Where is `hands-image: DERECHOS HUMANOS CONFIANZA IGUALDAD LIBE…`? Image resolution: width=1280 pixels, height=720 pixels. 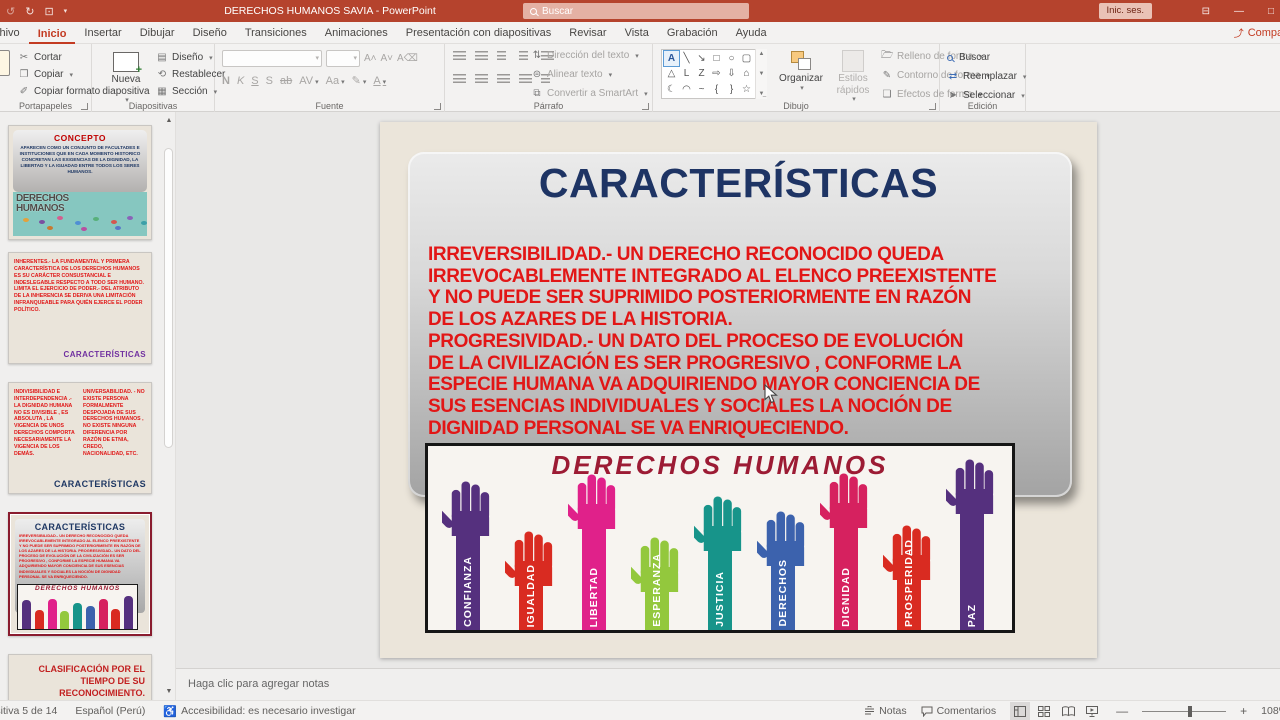 hands-image: DERECHOS HUMANOS CONFIANZA IGUALDAD LIBE… is located at coordinates (720, 538).